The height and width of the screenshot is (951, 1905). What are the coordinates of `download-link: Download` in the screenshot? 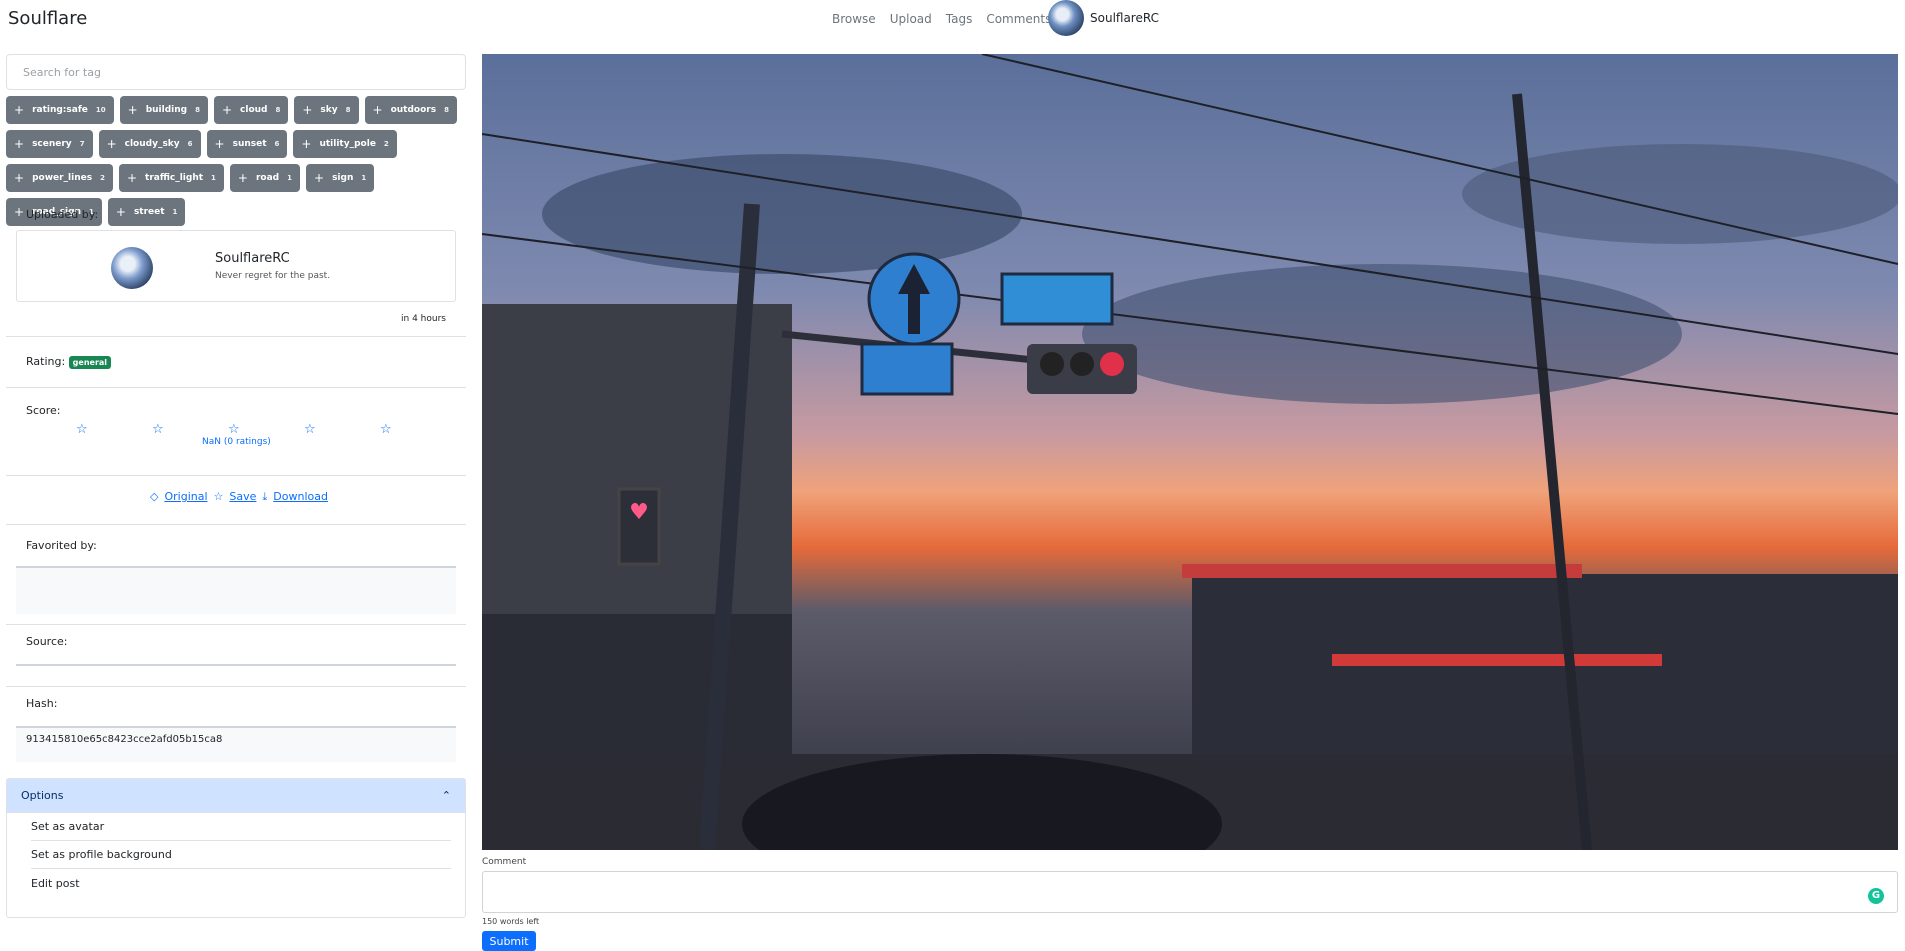 It's located at (300, 497).